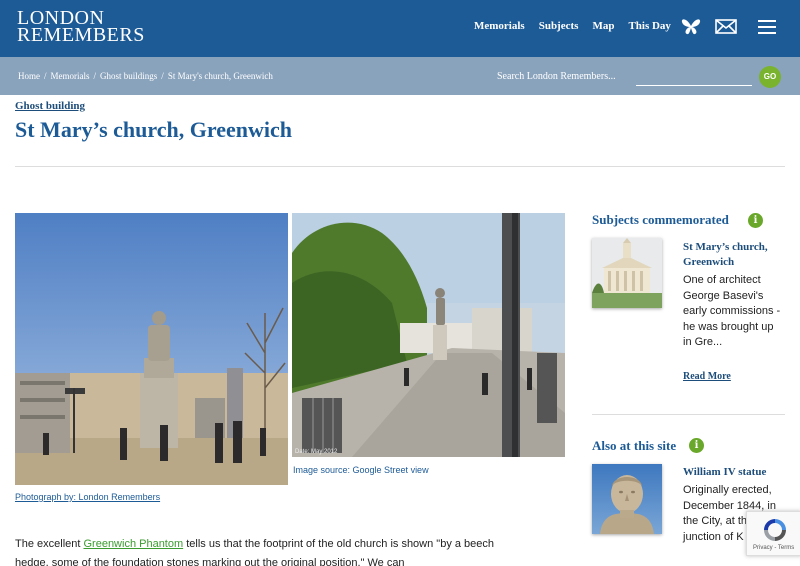 Image resolution: width=800 pixels, height=566 pixels. Describe the element at coordinates (29, 76) in the screenshot. I see `breadcrumb-home: Home` at that location.